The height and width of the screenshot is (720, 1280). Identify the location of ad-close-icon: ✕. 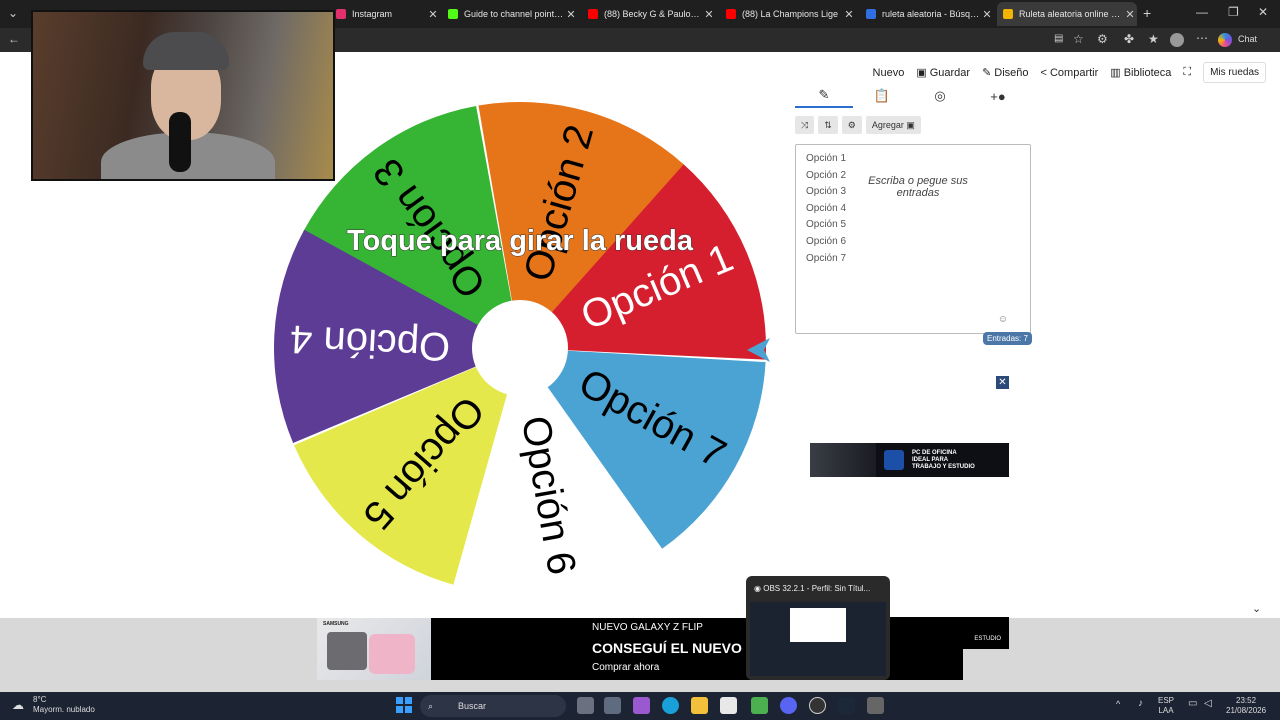
(1002, 382).